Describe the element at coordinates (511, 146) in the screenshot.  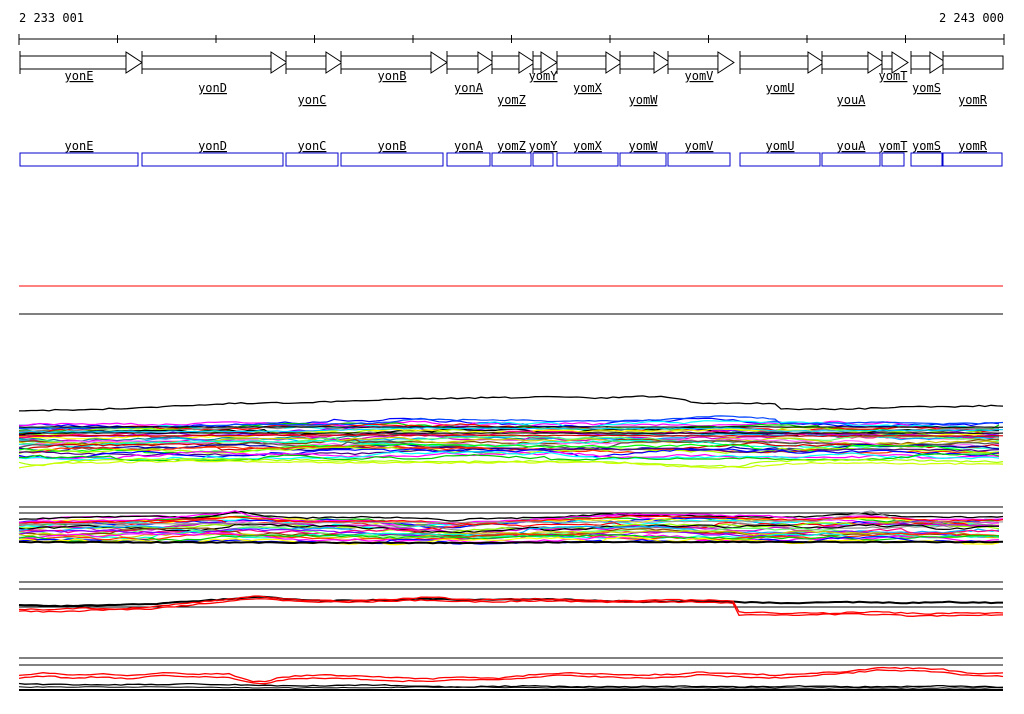
I see `gene-box-label-yomZ: yomZ` at that location.